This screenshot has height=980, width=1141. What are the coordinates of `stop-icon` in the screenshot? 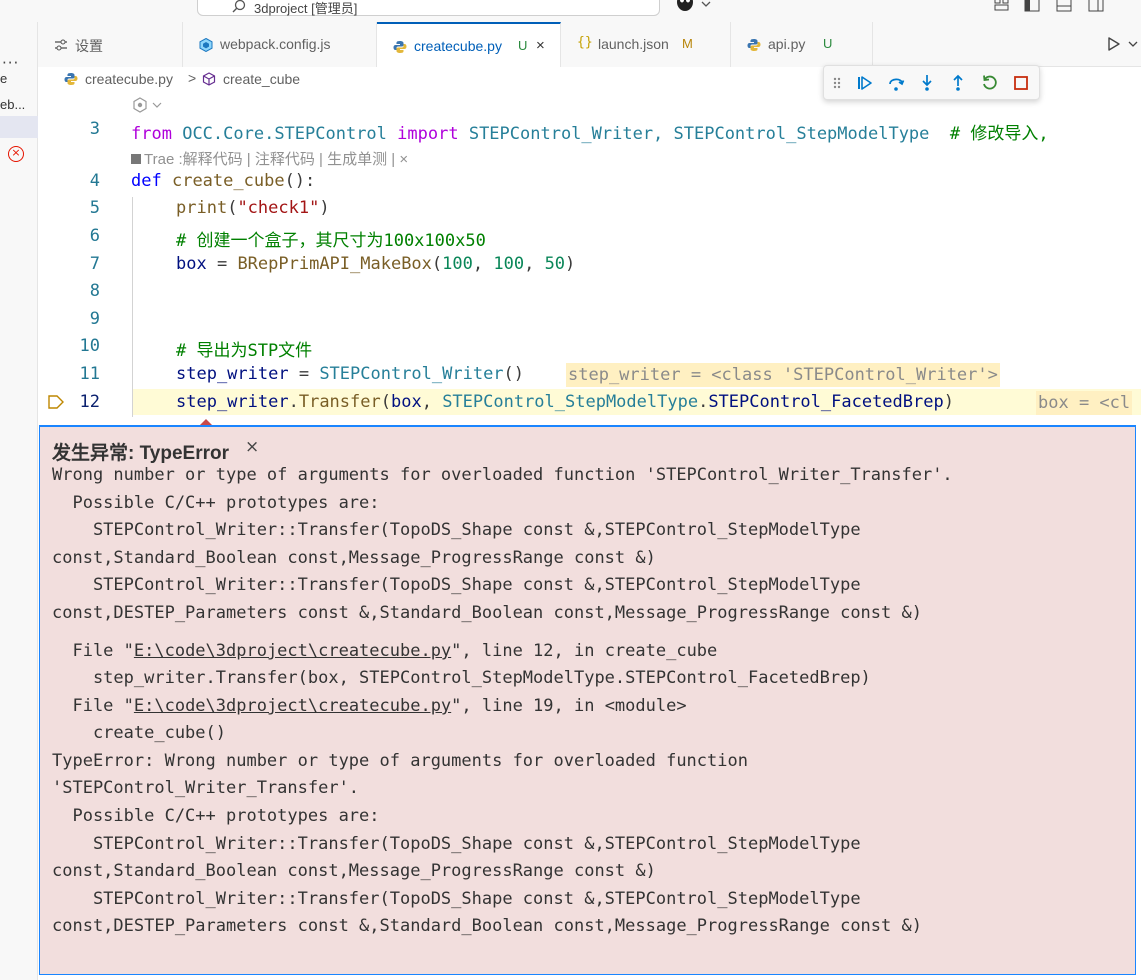 It's located at (1021, 83).